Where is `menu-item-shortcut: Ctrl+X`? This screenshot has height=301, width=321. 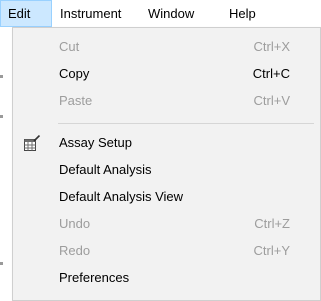 menu-item-shortcut: Ctrl+X is located at coordinates (271, 46).